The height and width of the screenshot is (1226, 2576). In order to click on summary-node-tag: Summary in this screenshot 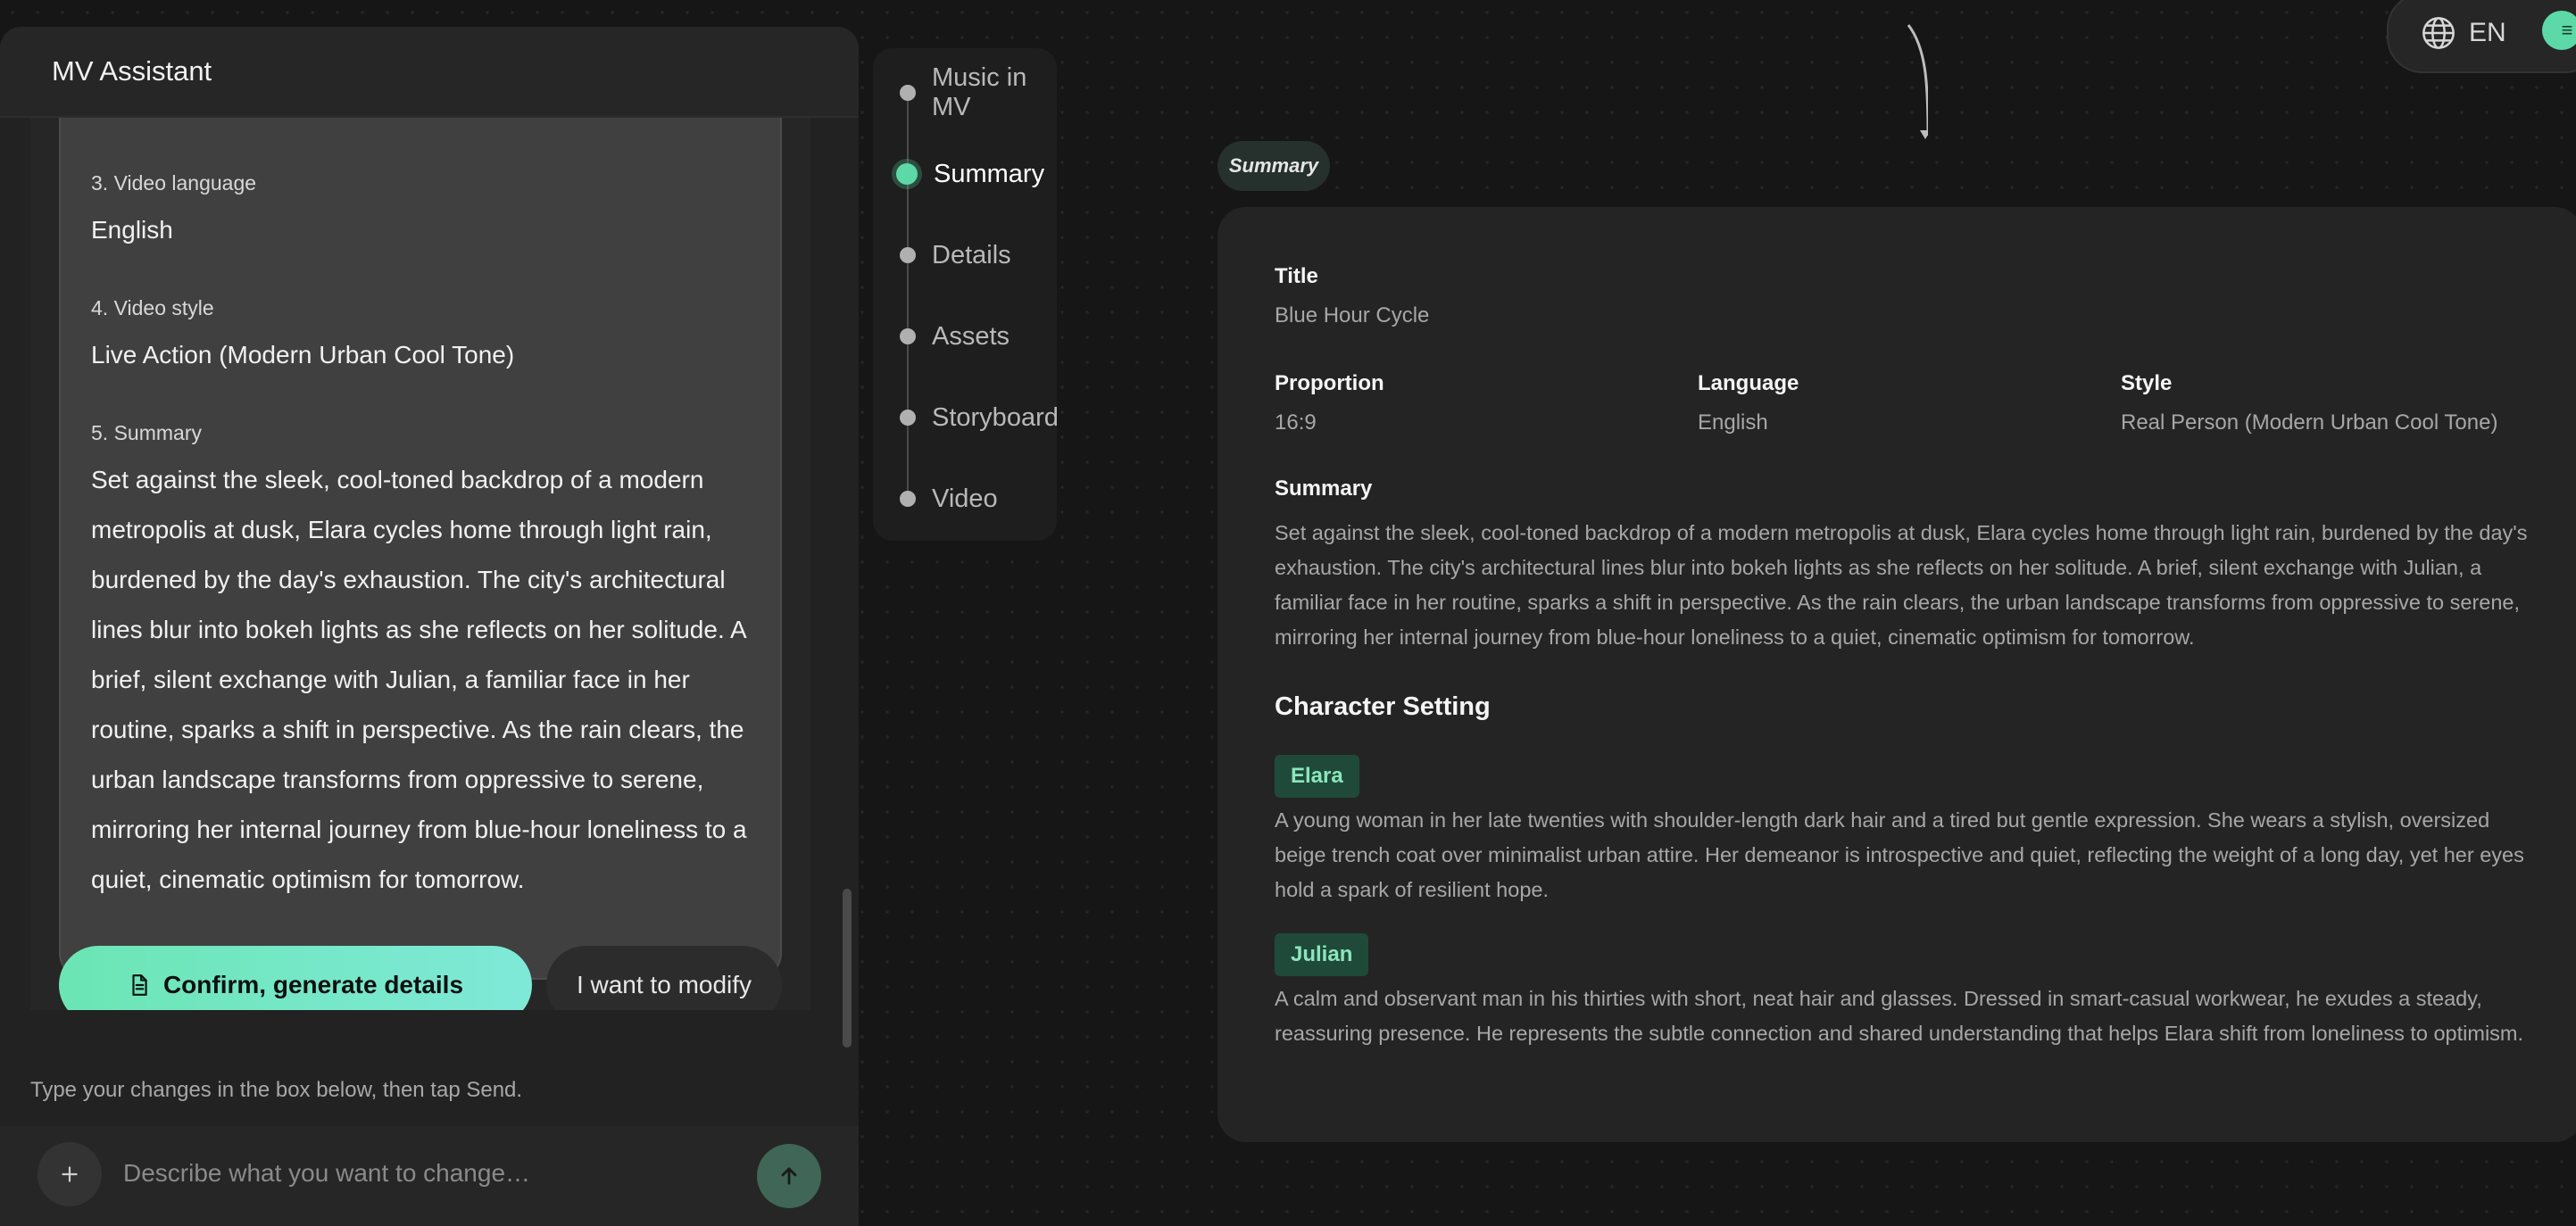, I will do `click(1273, 166)`.